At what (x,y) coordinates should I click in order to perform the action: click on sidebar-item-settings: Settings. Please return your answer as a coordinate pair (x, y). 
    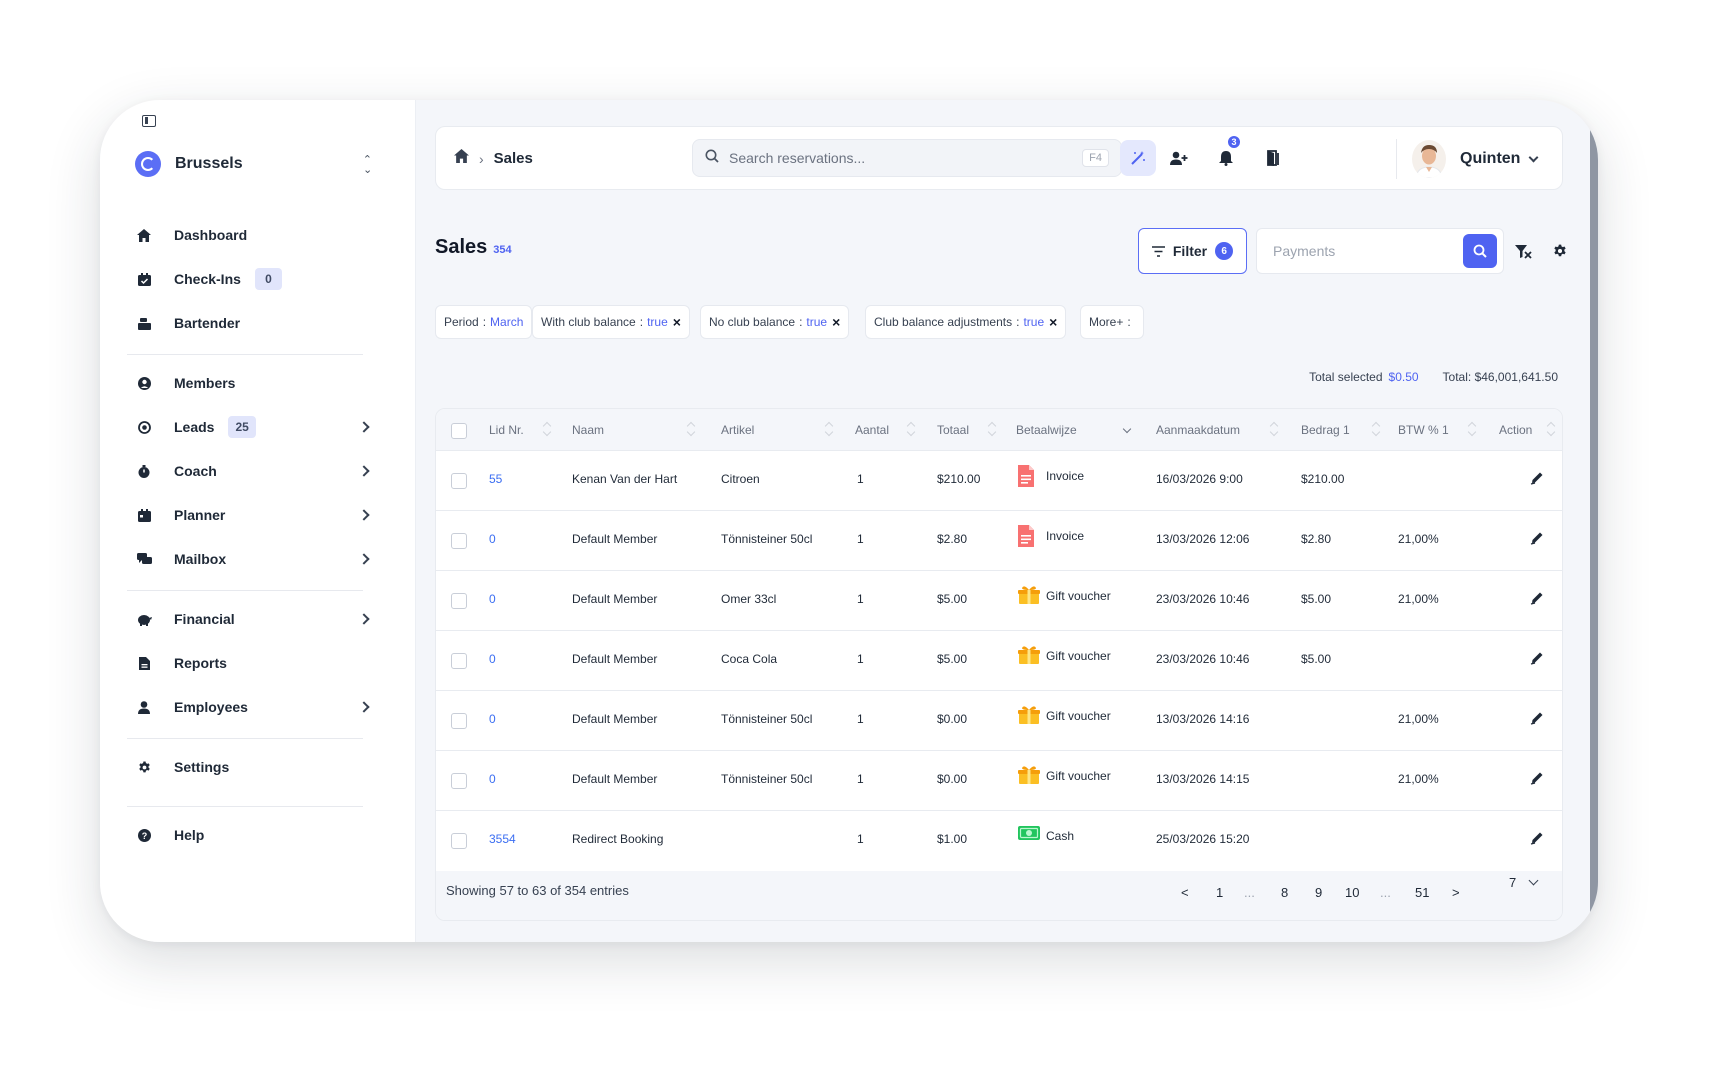
    Looking at the image, I should click on (254, 767).